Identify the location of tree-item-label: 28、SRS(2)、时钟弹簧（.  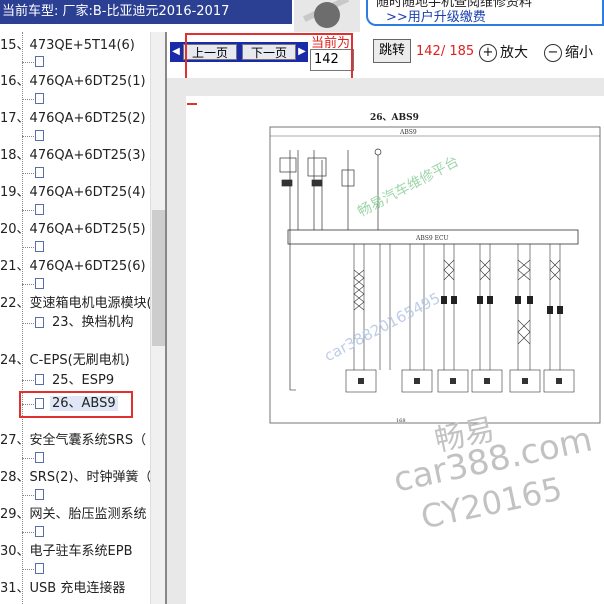
(75, 477).